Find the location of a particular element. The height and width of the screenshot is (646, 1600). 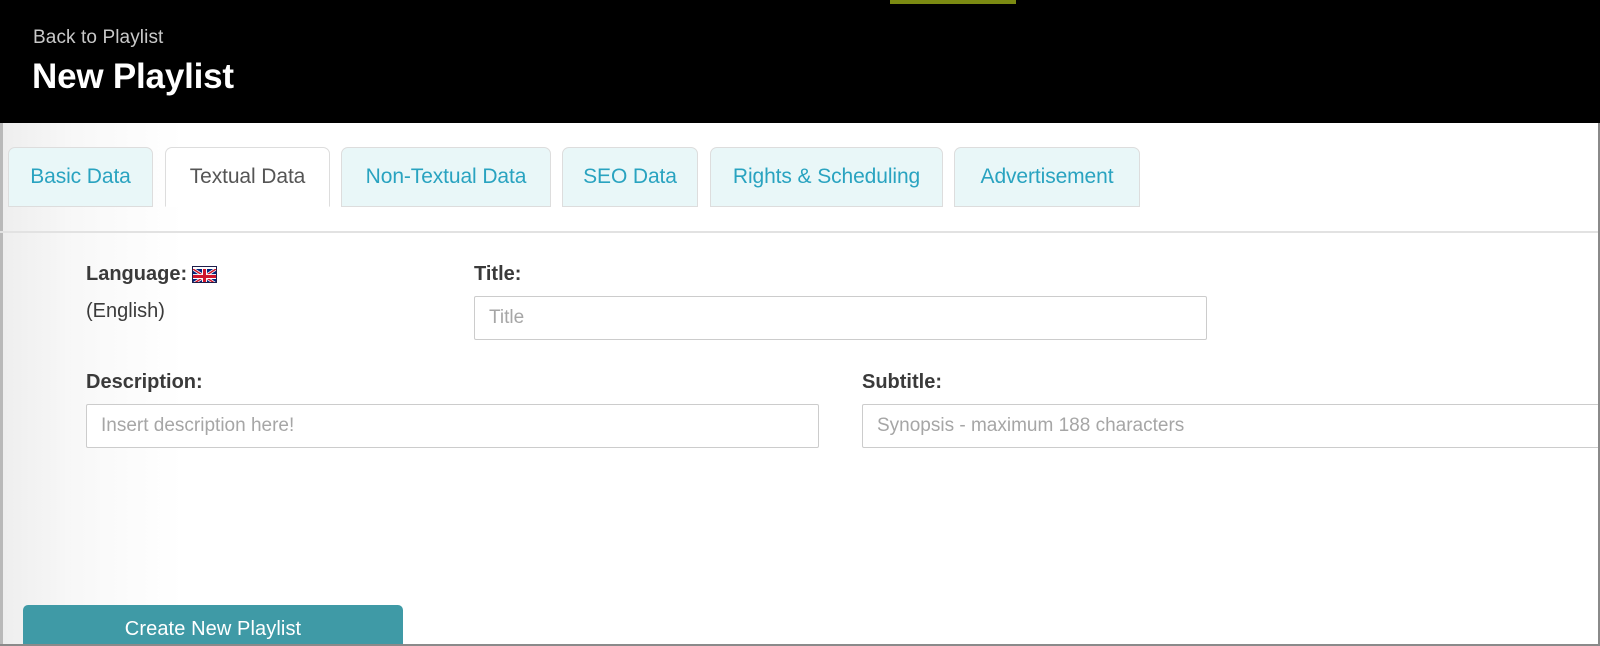

tab-non-textual-data: Non-Textual Data is located at coordinates (446, 177).